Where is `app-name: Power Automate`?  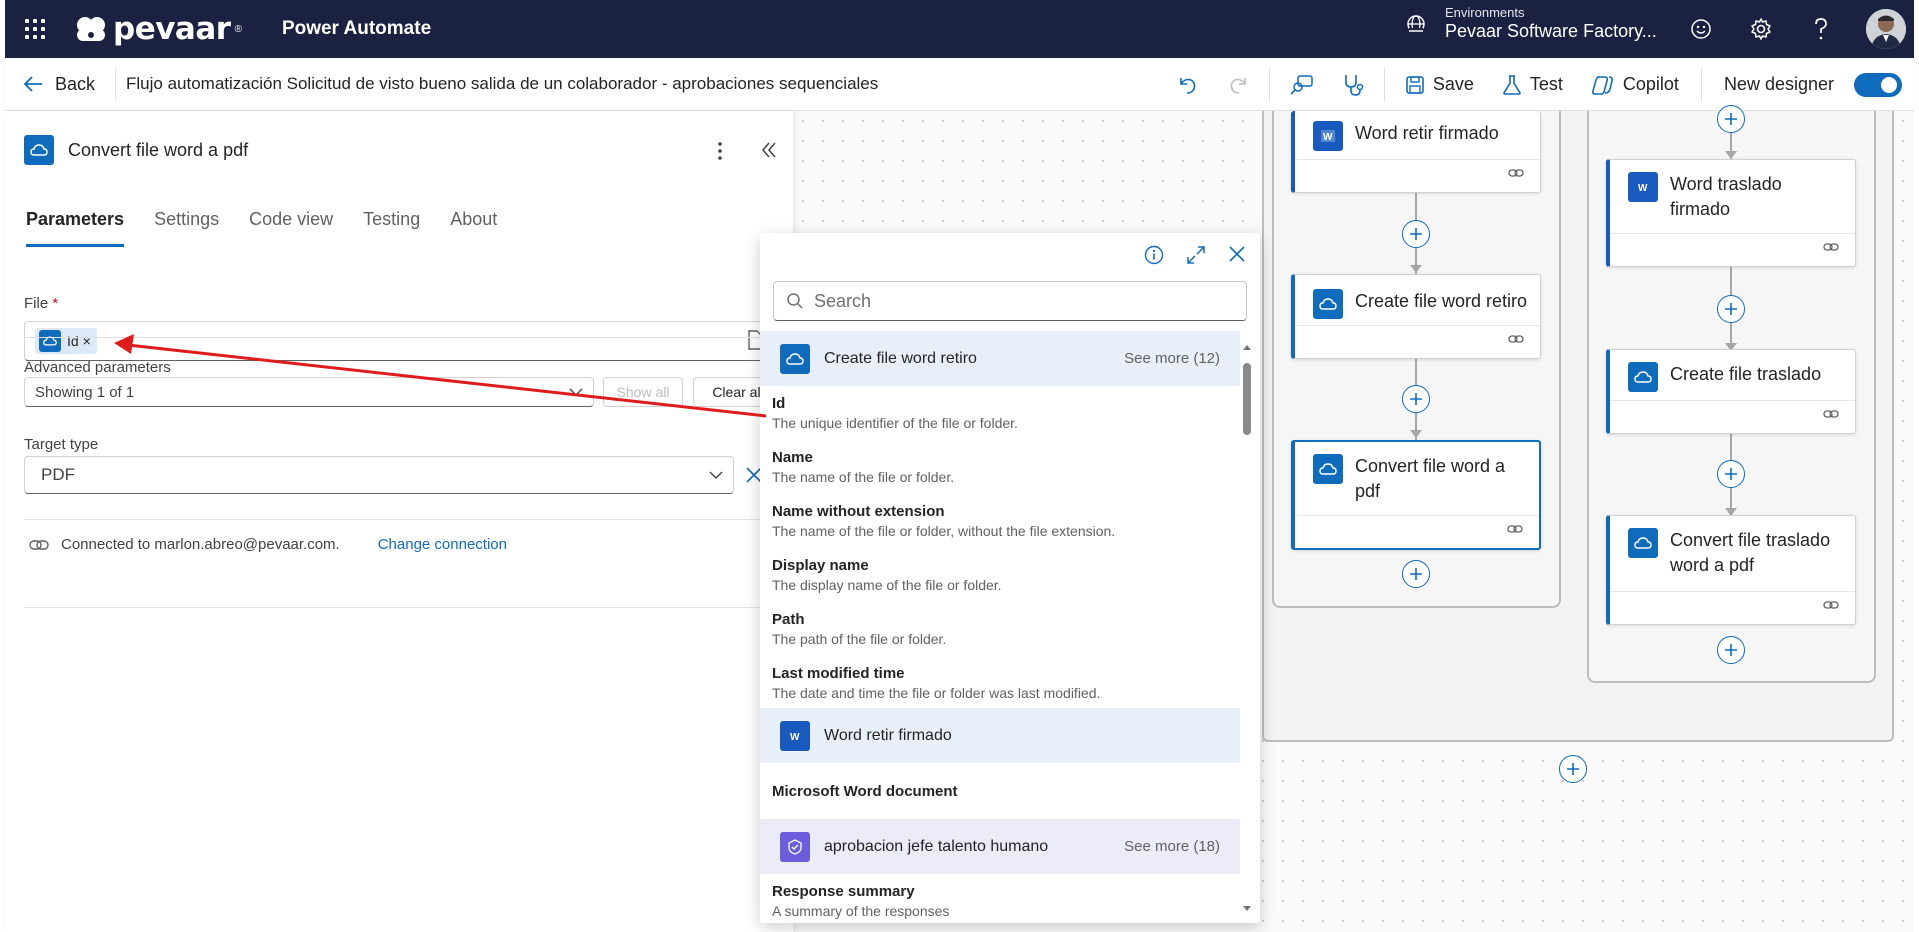 app-name: Power Automate is located at coordinates (356, 29).